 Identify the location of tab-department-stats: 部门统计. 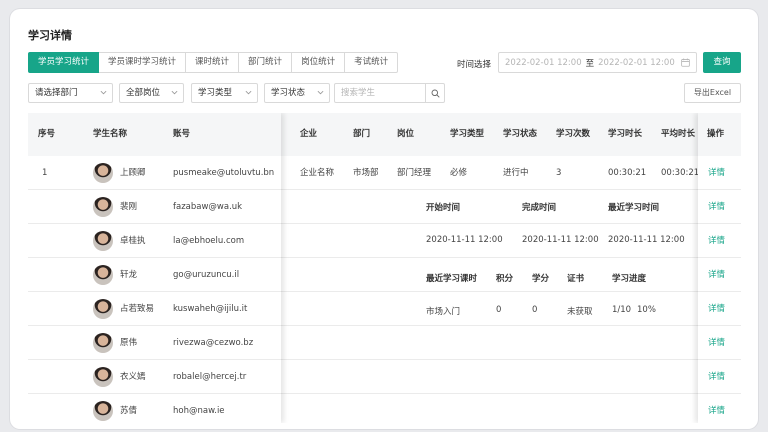
(266, 62).